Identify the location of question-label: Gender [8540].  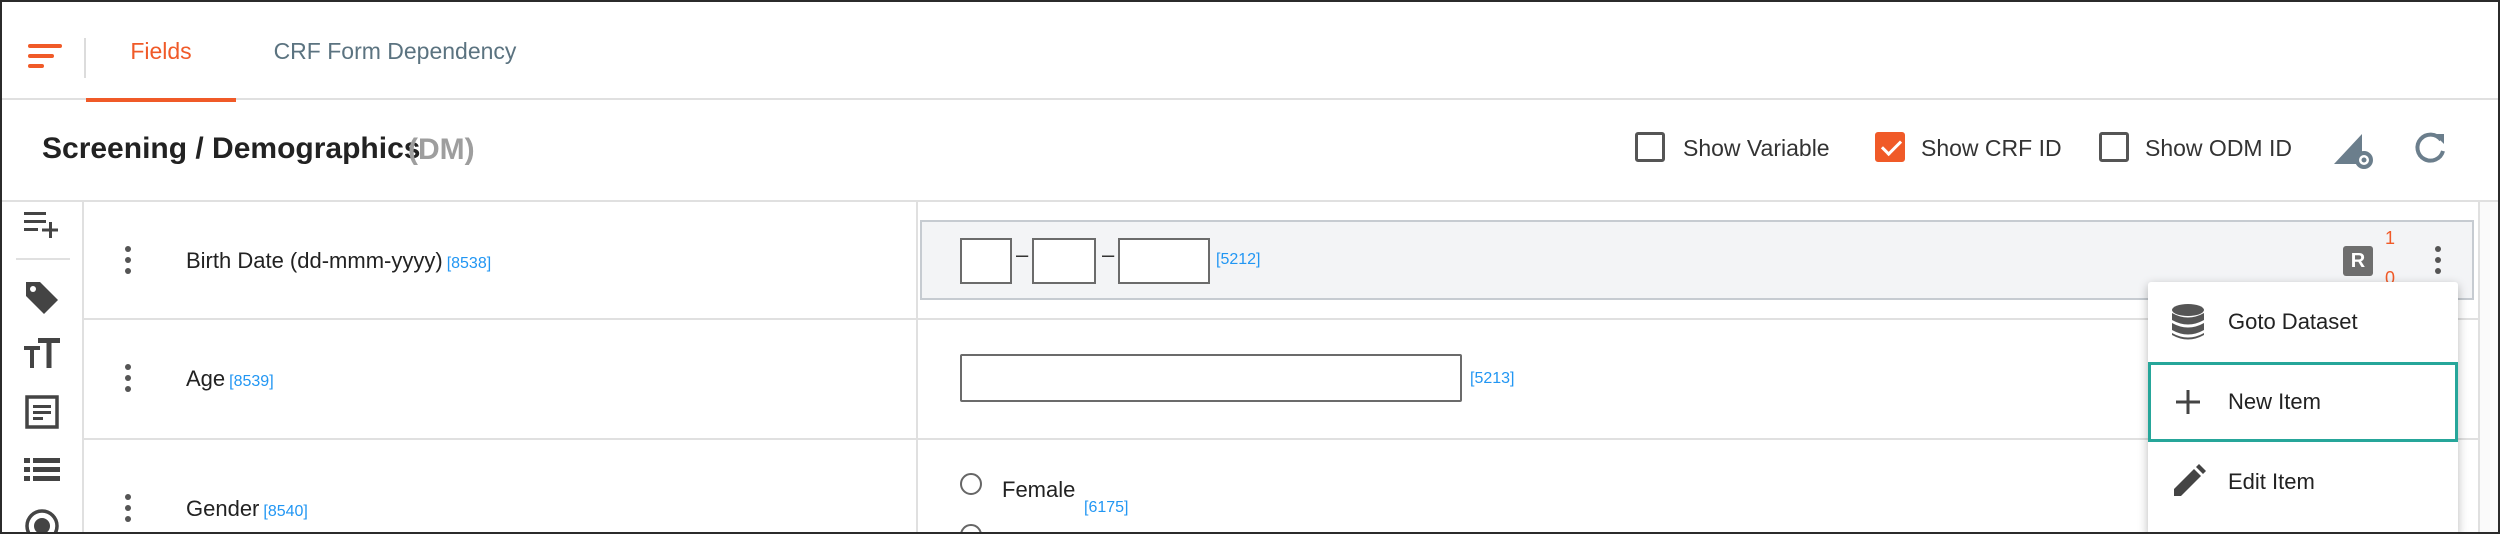
(247, 509).